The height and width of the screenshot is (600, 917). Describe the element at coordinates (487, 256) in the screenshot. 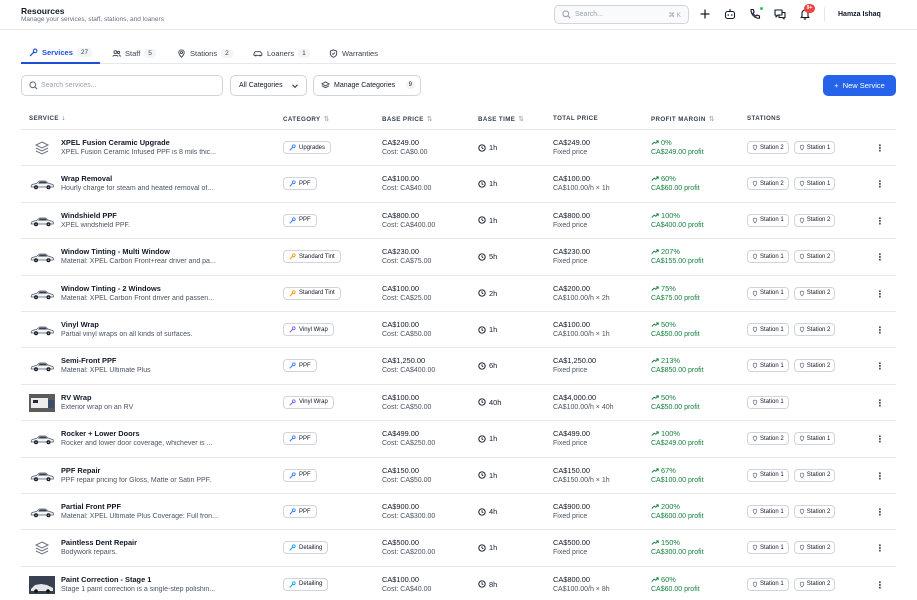

I see `base-time: 5h` at that location.